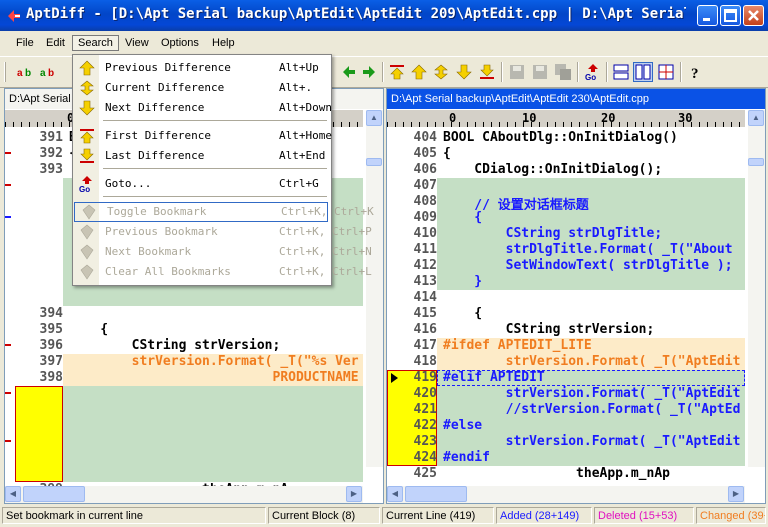  What do you see at coordinates (202, 184) in the screenshot?
I see `menu-item-goto: Go Goto... Ctrl+G` at bounding box center [202, 184].